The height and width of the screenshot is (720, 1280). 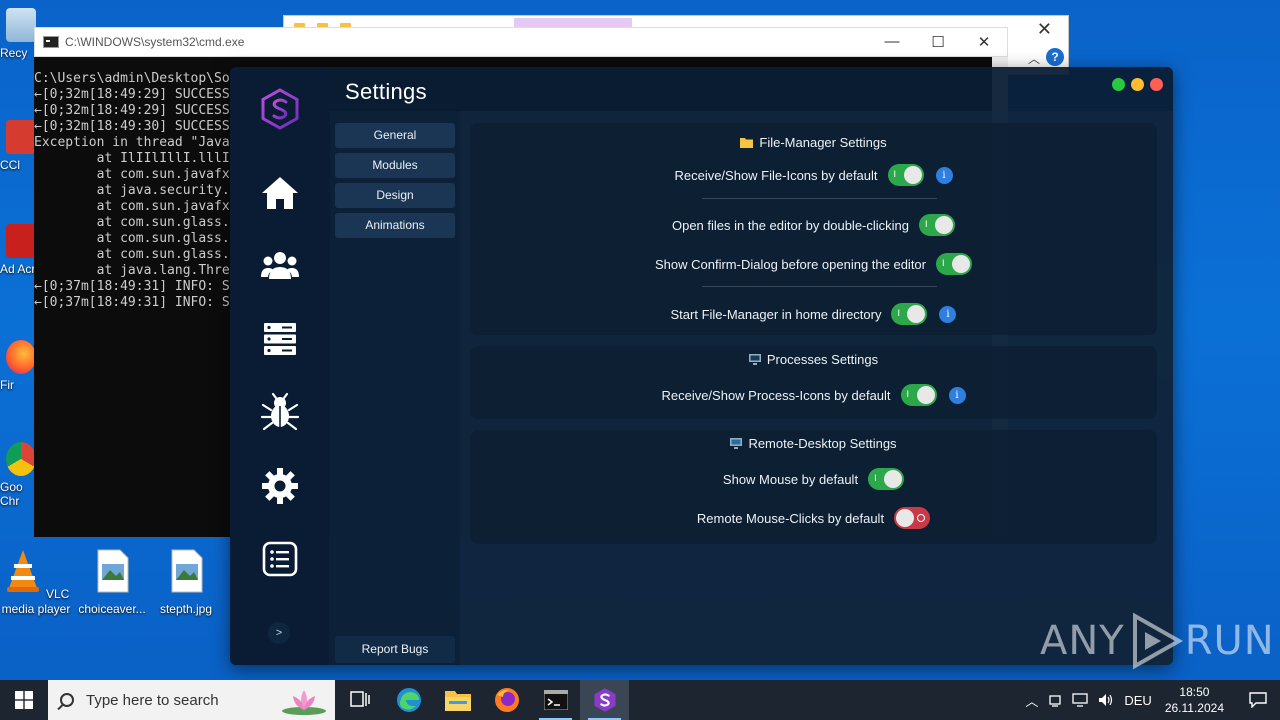 What do you see at coordinates (1044, 29) in the screenshot?
I see `explorer-close-button: ✕` at bounding box center [1044, 29].